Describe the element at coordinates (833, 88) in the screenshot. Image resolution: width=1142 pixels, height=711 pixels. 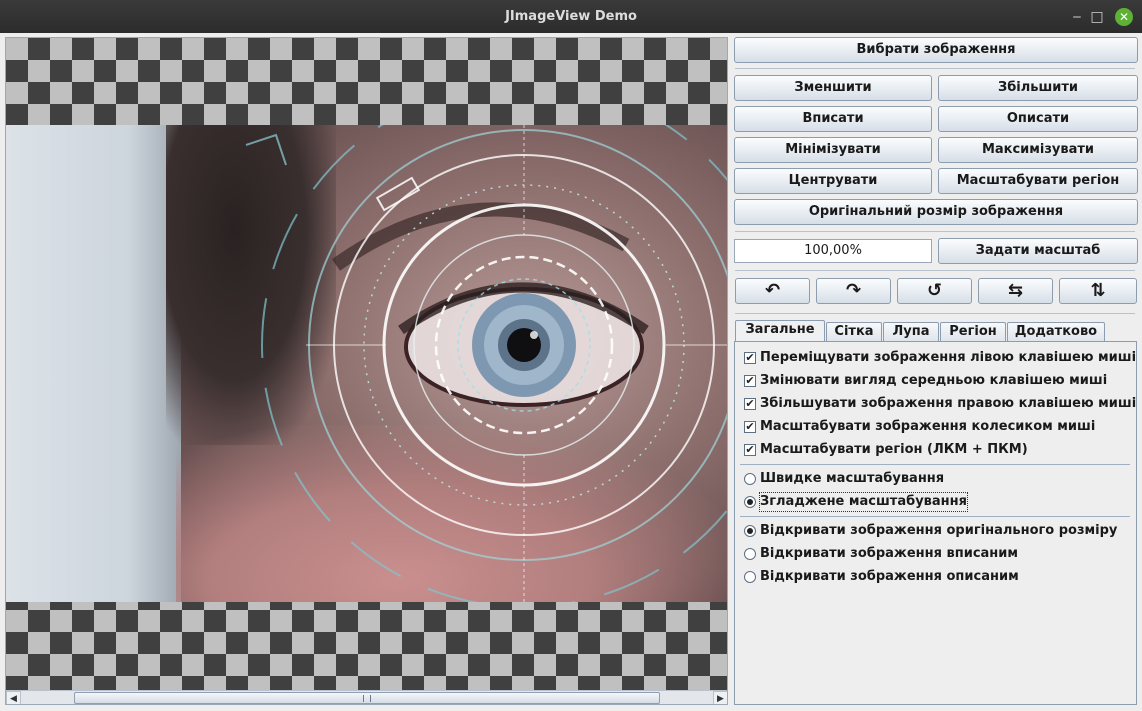
I see `zoom-out-button: Зменшити` at that location.